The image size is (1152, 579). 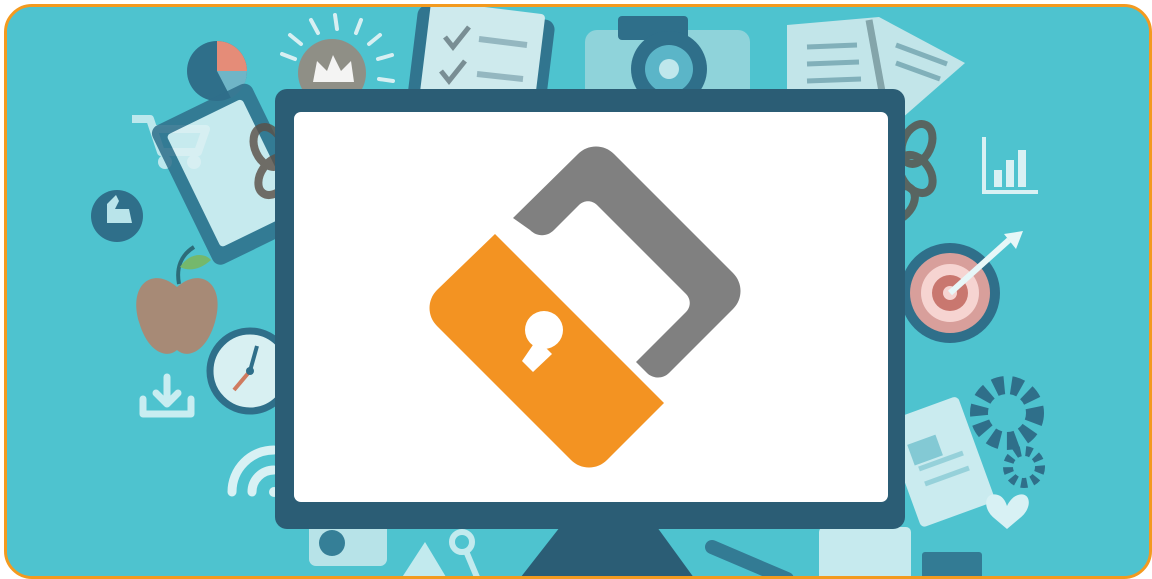 What do you see at coordinates (544, 330) in the screenshot?
I see `keyhole-top` at bounding box center [544, 330].